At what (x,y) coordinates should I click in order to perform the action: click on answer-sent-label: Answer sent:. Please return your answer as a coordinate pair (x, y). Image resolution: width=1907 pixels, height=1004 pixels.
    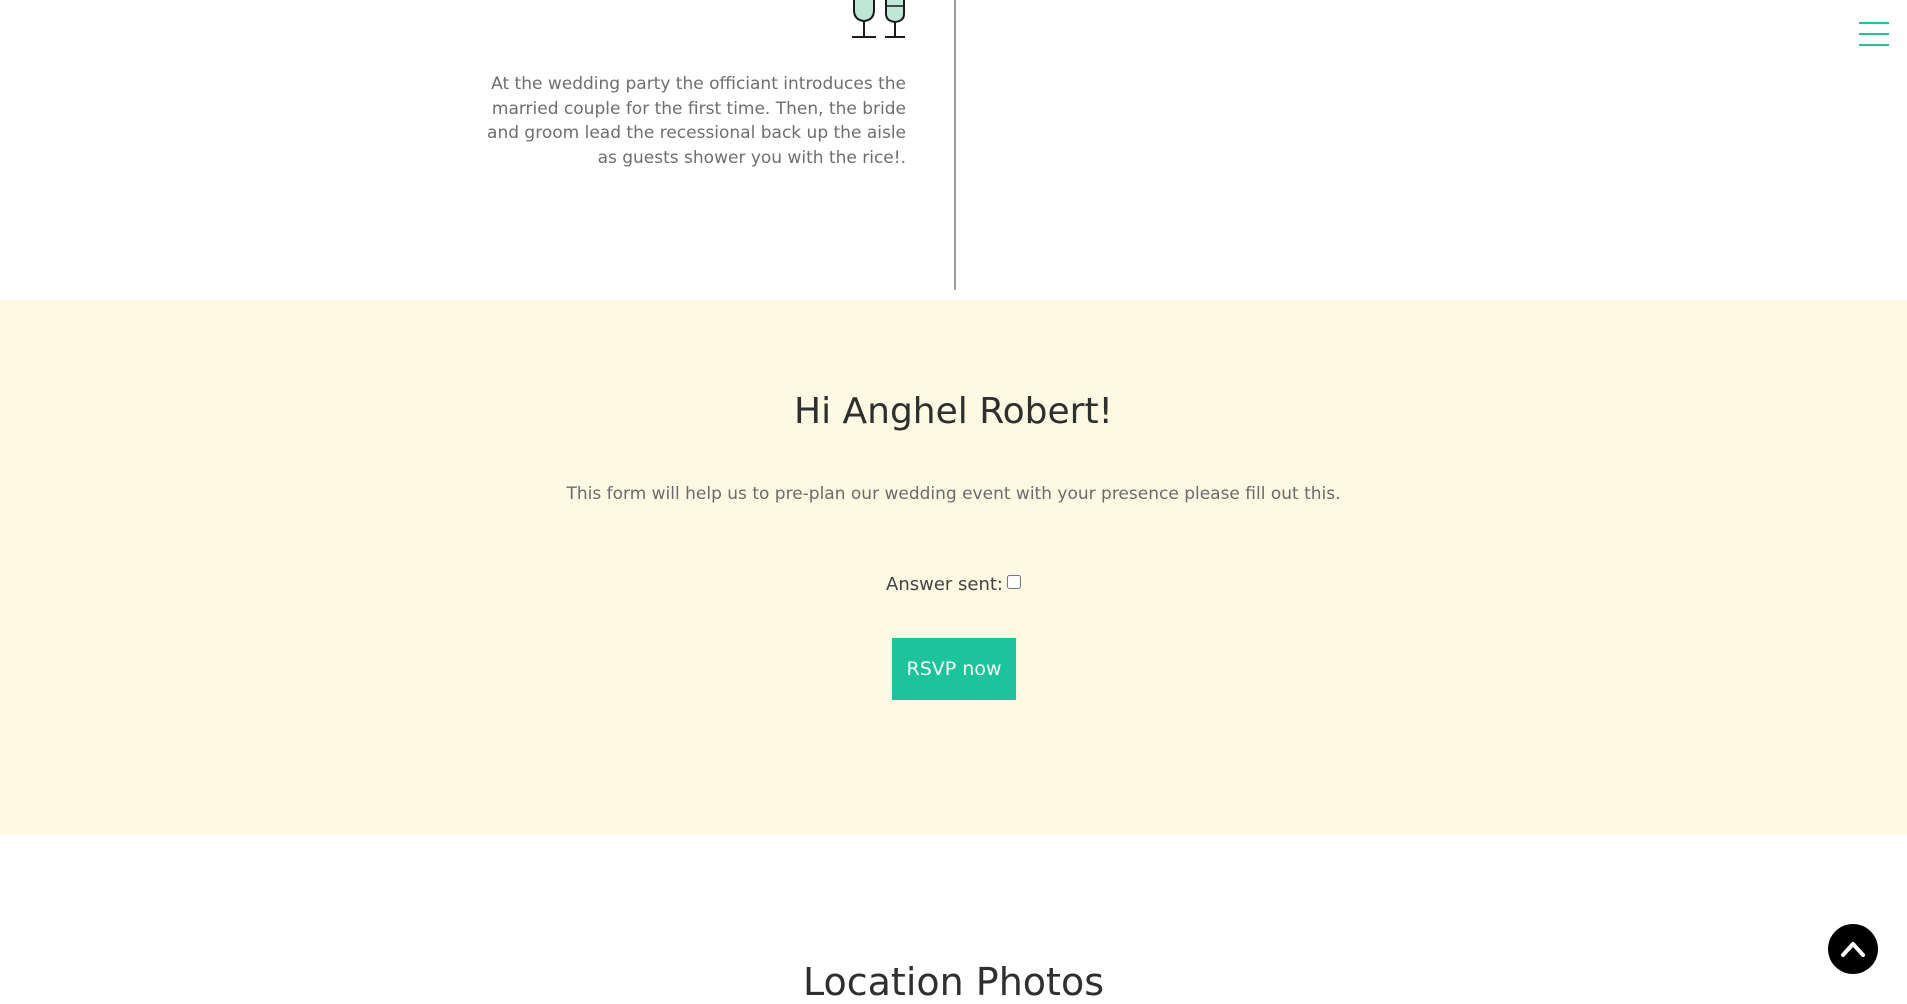
    Looking at the image, I should click on (944, 584).